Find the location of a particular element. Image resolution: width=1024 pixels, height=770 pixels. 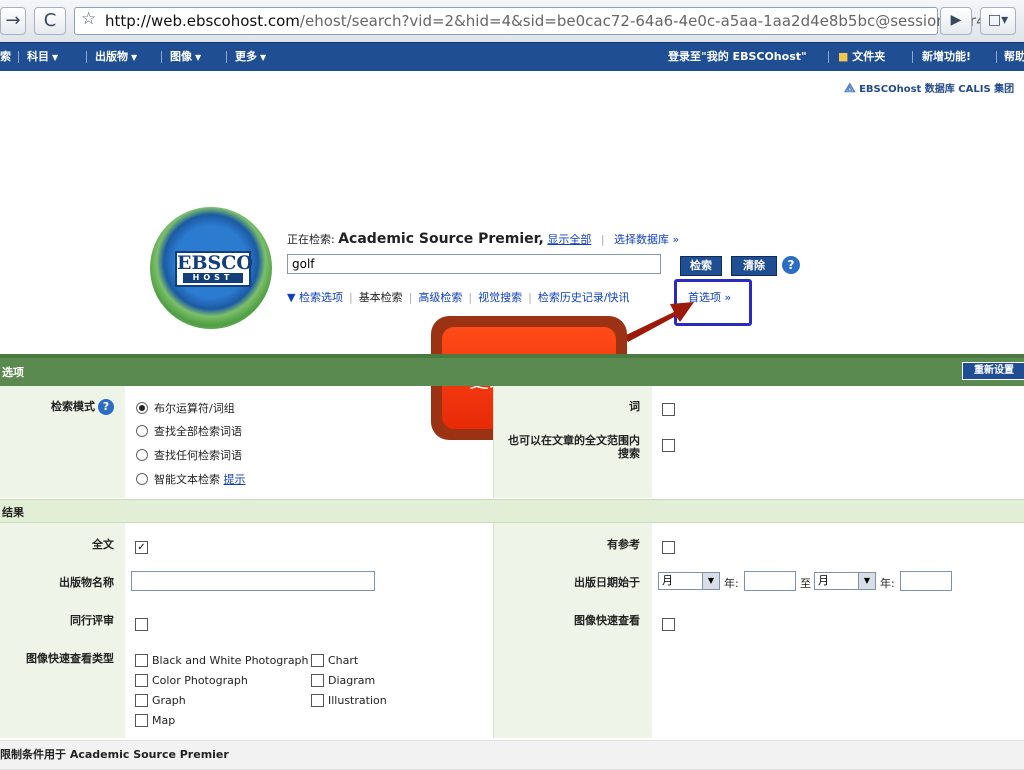

choose-database-link: 选择数据库 » is located at coordinates (646, 239).